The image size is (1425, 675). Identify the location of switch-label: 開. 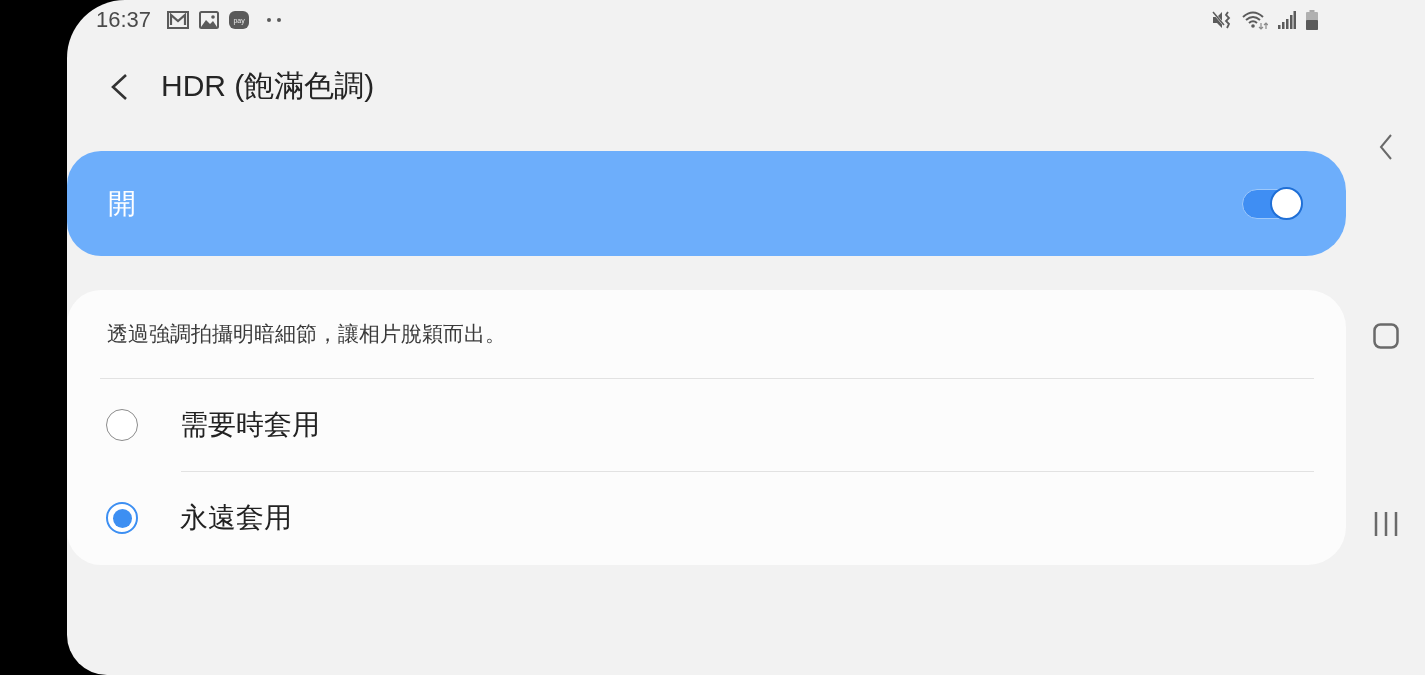
(122, 203).